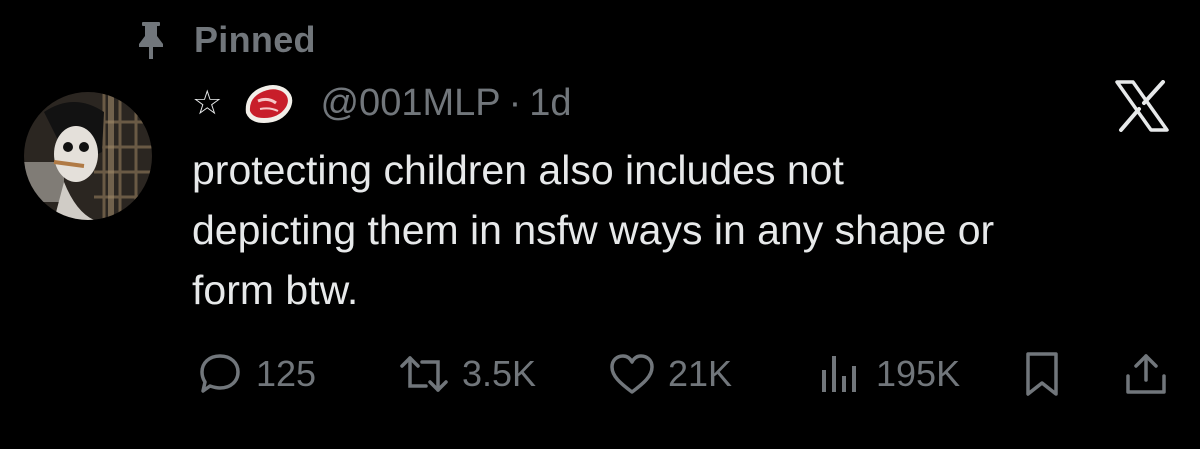 The height and width of the screenshot is (449, 1200). Describe the element at coordinates (918, 373) in the screenshot. I see `views-count: 195K` at that location.